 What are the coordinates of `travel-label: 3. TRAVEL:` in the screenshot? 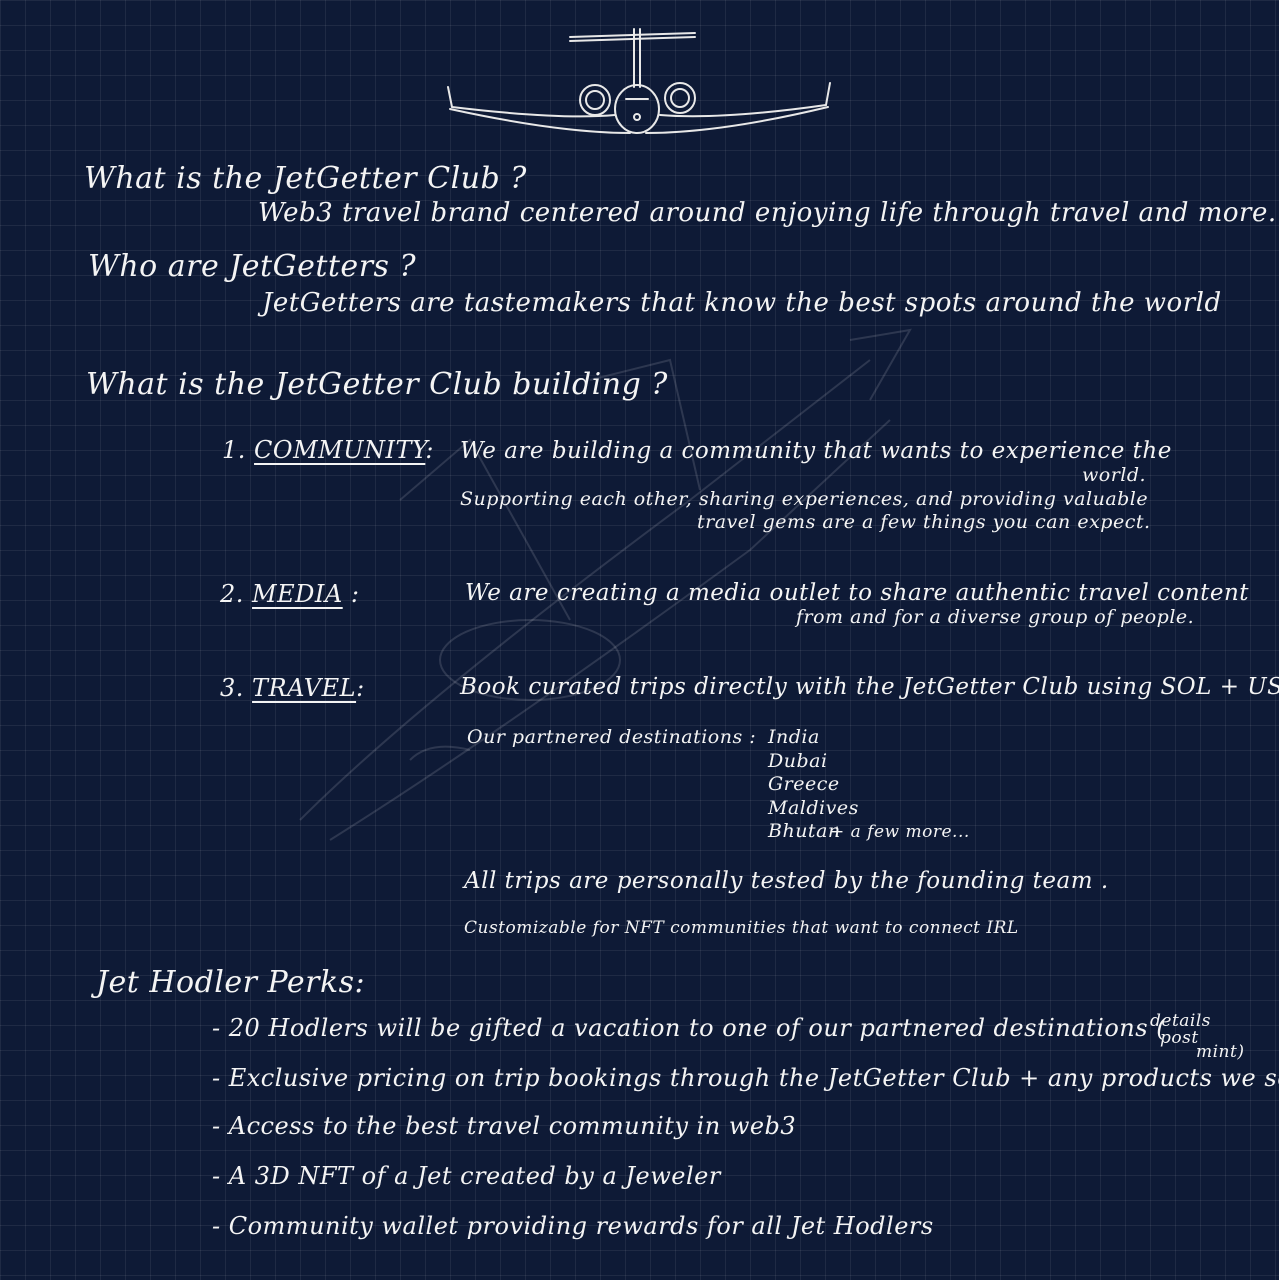 It's located at (292, 688).